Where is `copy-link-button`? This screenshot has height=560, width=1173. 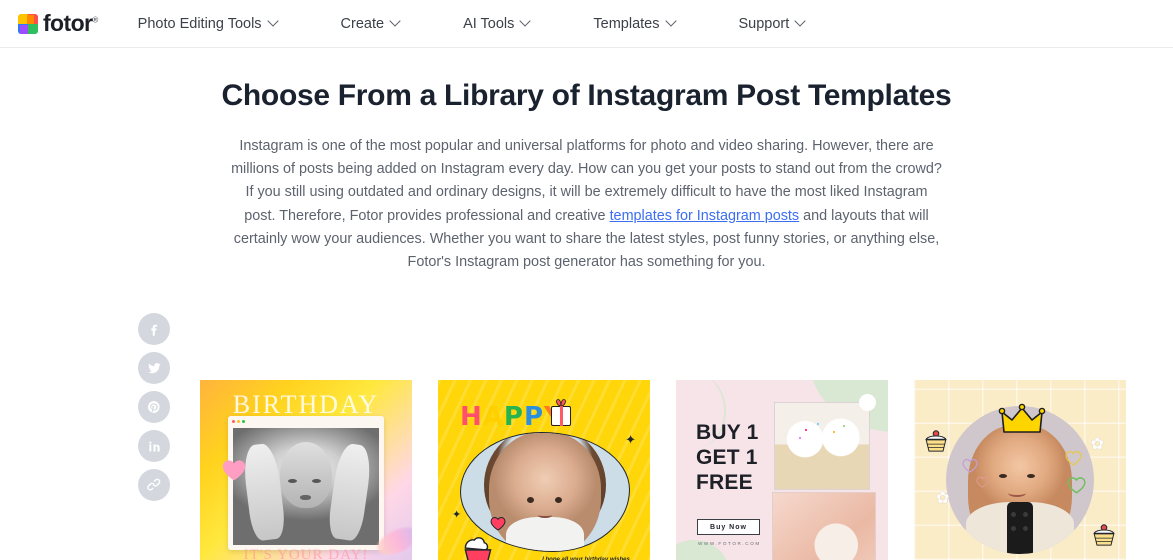 copy-link-button is located at coordinates (154, 485).